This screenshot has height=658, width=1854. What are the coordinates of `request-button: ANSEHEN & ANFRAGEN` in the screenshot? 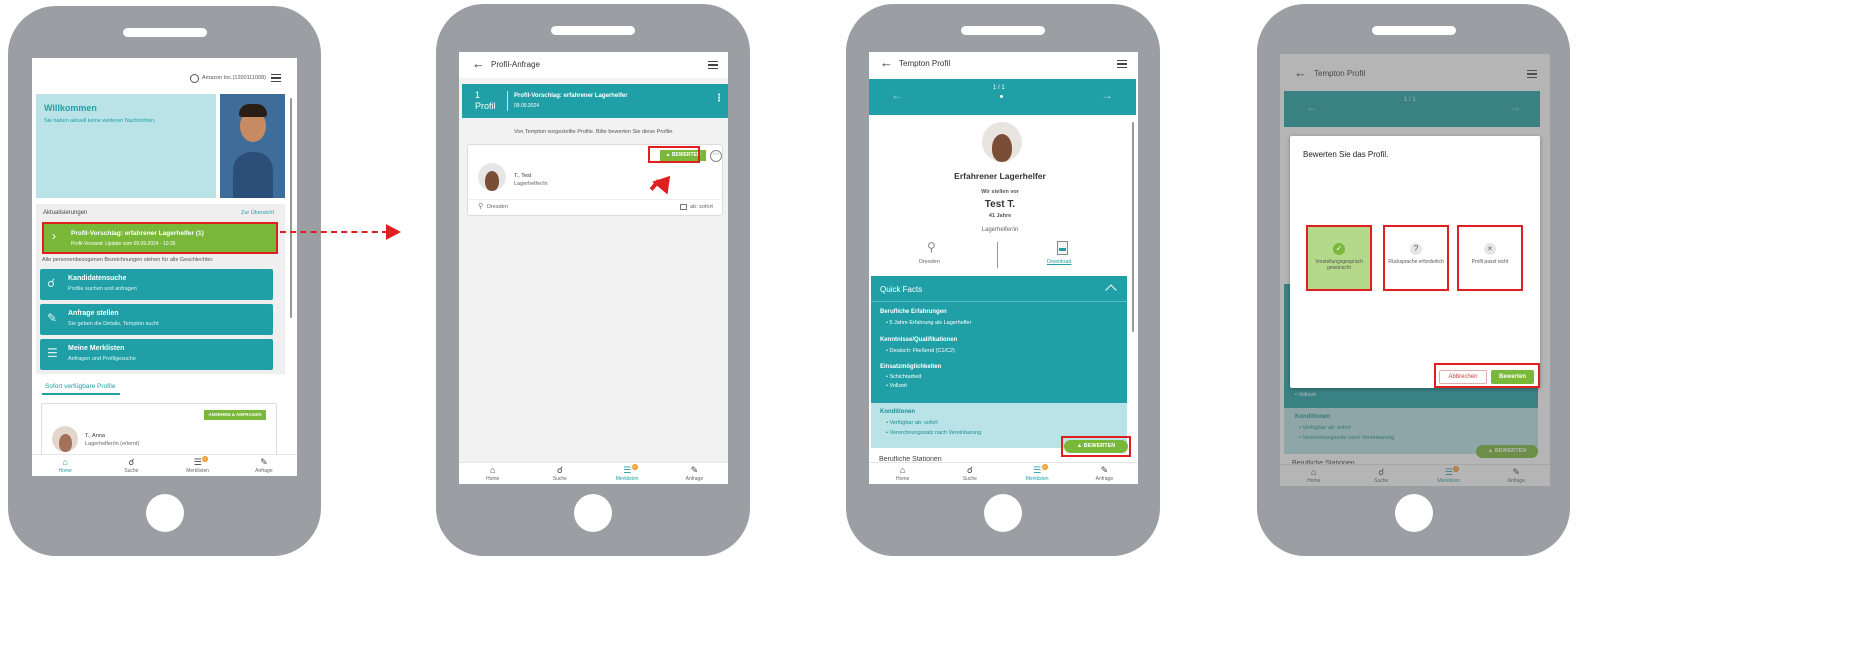 It's located at (235, 415).